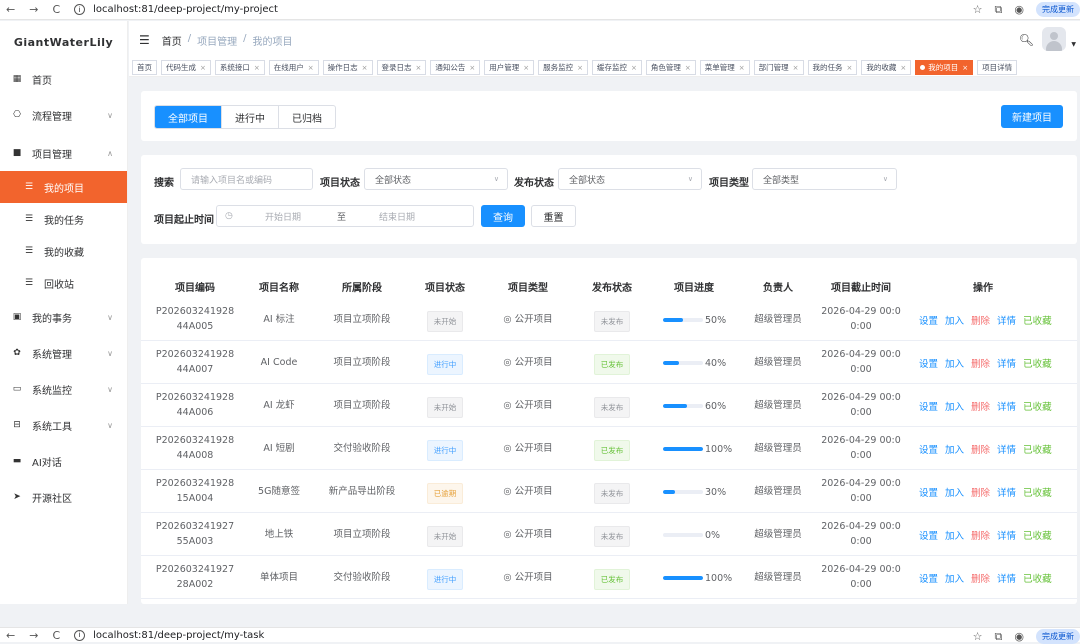  I want to click on search-icon: 🔍︎, so click(1026, 40).